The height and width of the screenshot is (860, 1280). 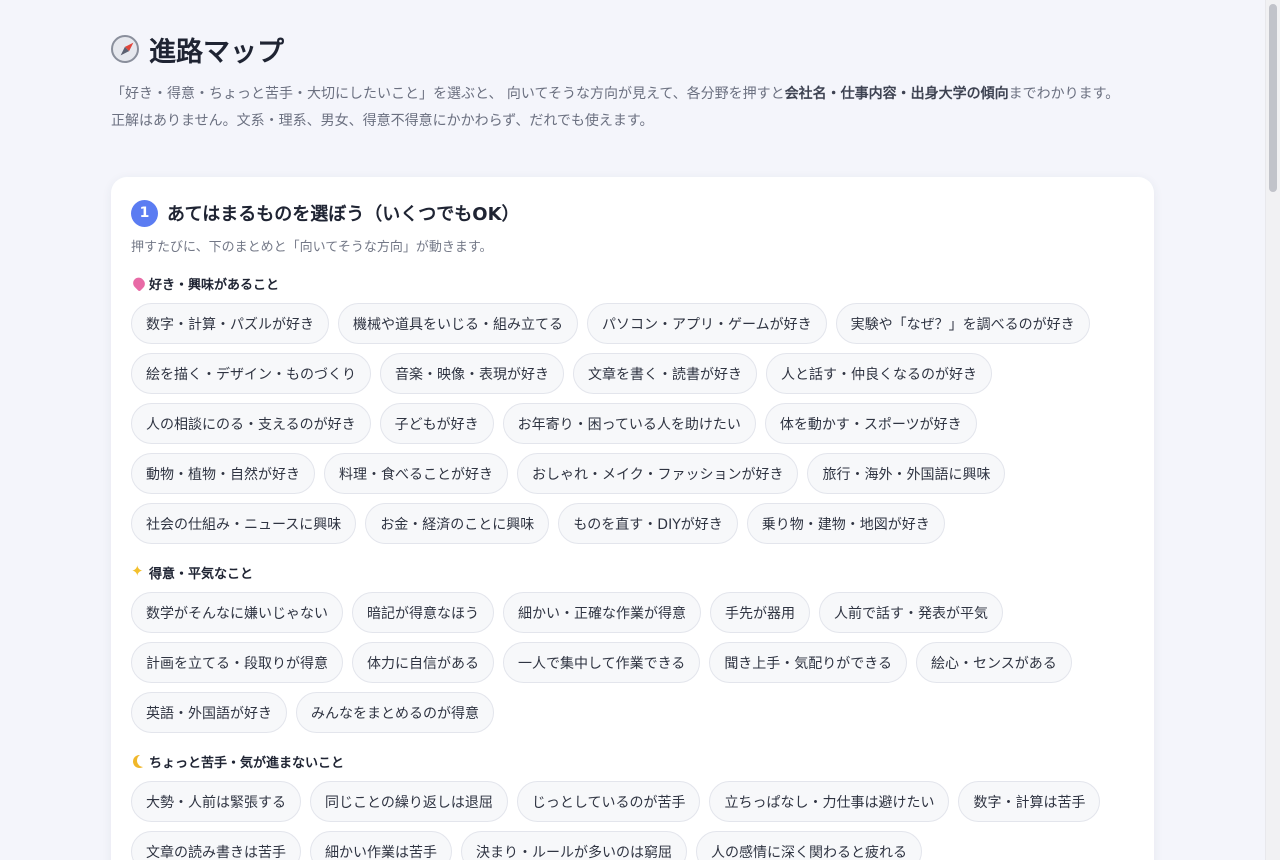 I want to click on intro-part2: までわかります。, so click(x=1064, y=94).